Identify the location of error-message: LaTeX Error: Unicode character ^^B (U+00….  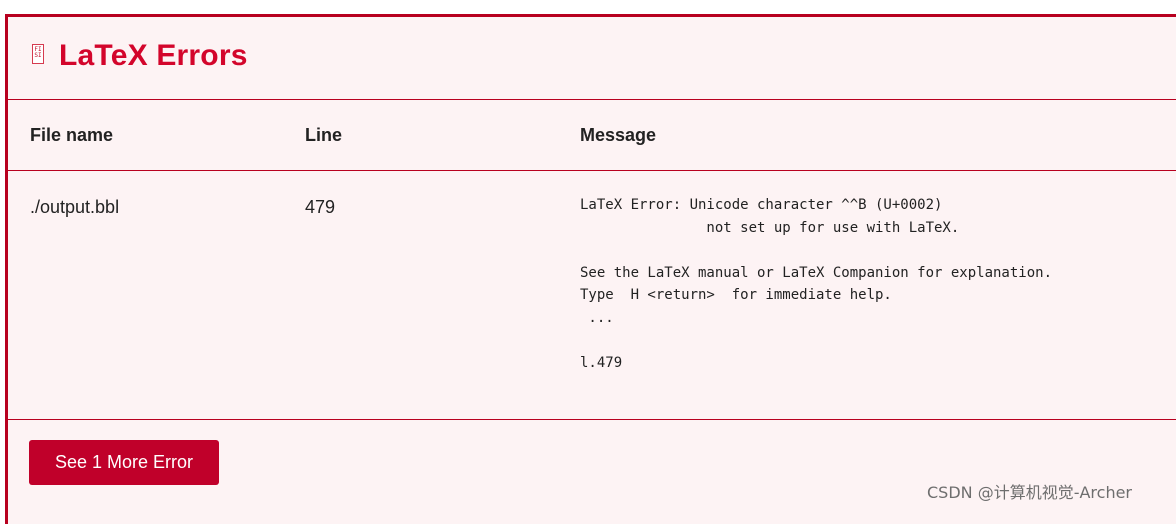
(816, 284).